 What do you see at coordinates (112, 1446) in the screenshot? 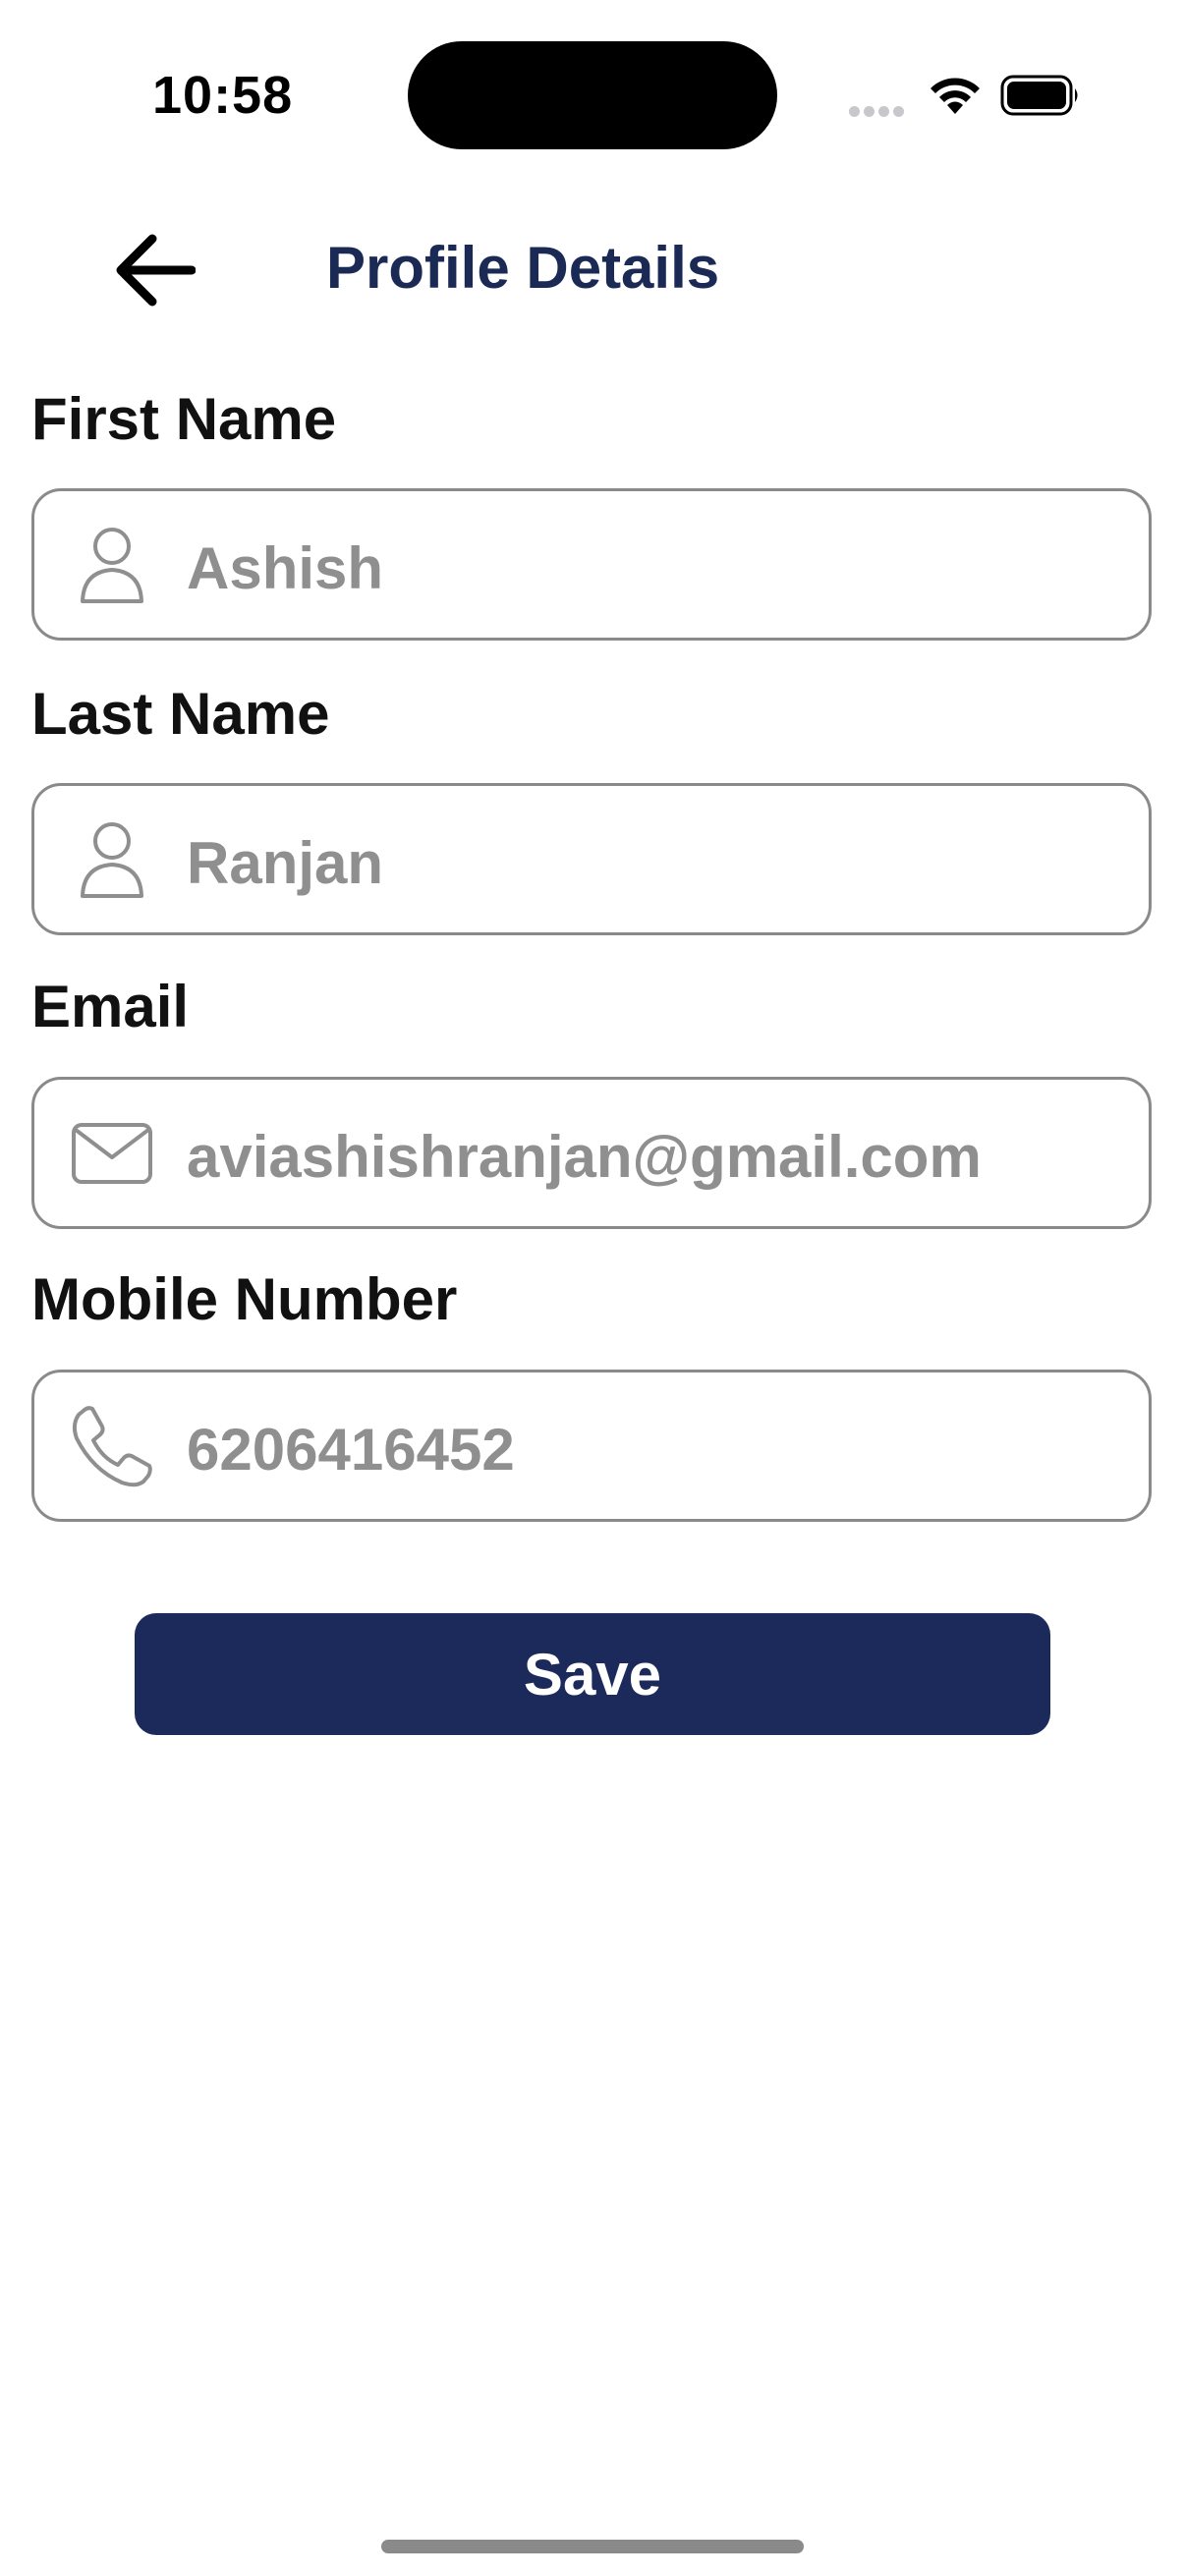
I see `phone-icon` at bounding box center [112, 1446].